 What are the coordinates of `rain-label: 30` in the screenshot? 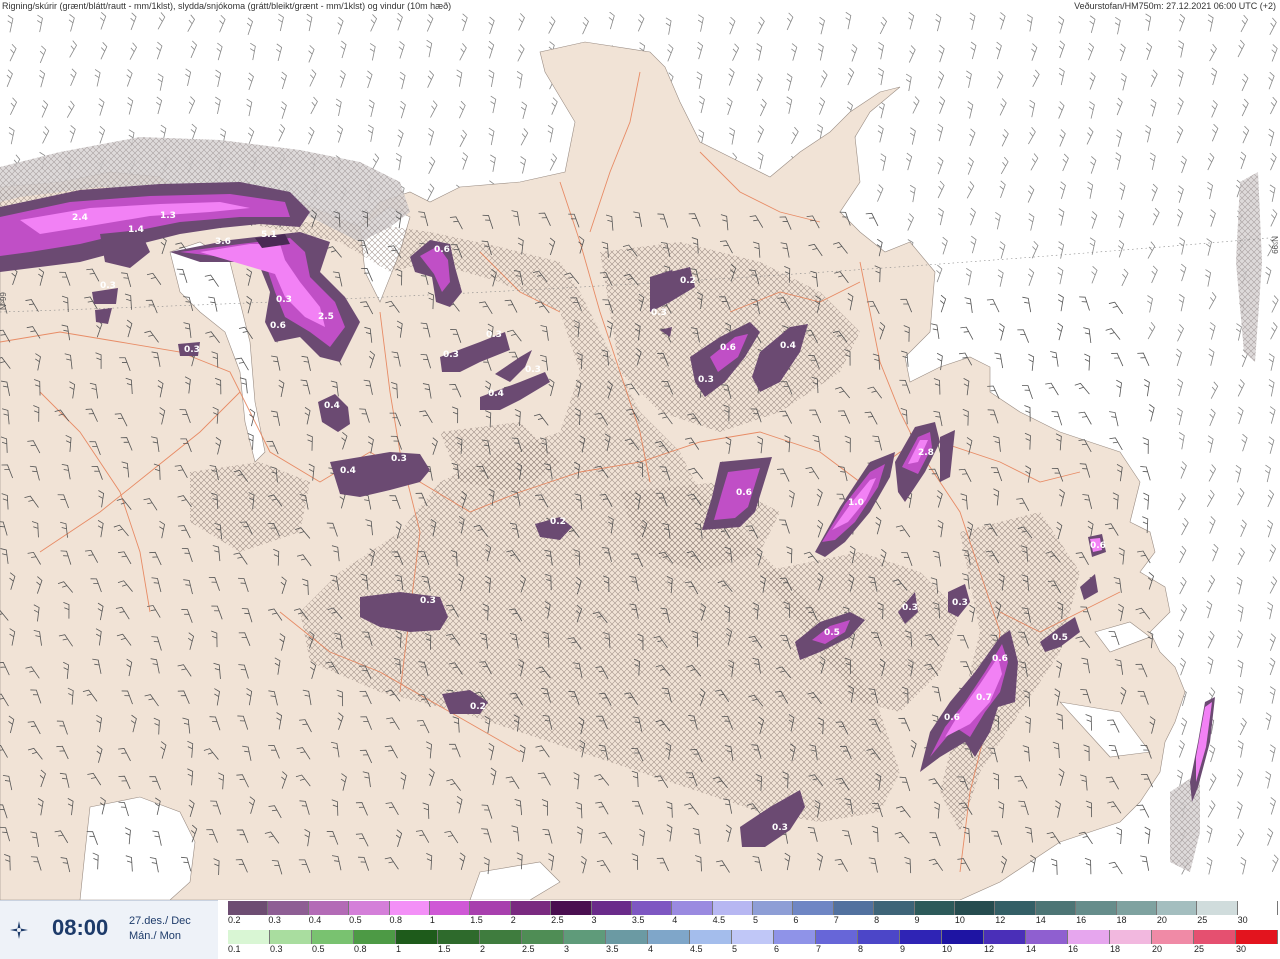 It's located at (1241, 949).